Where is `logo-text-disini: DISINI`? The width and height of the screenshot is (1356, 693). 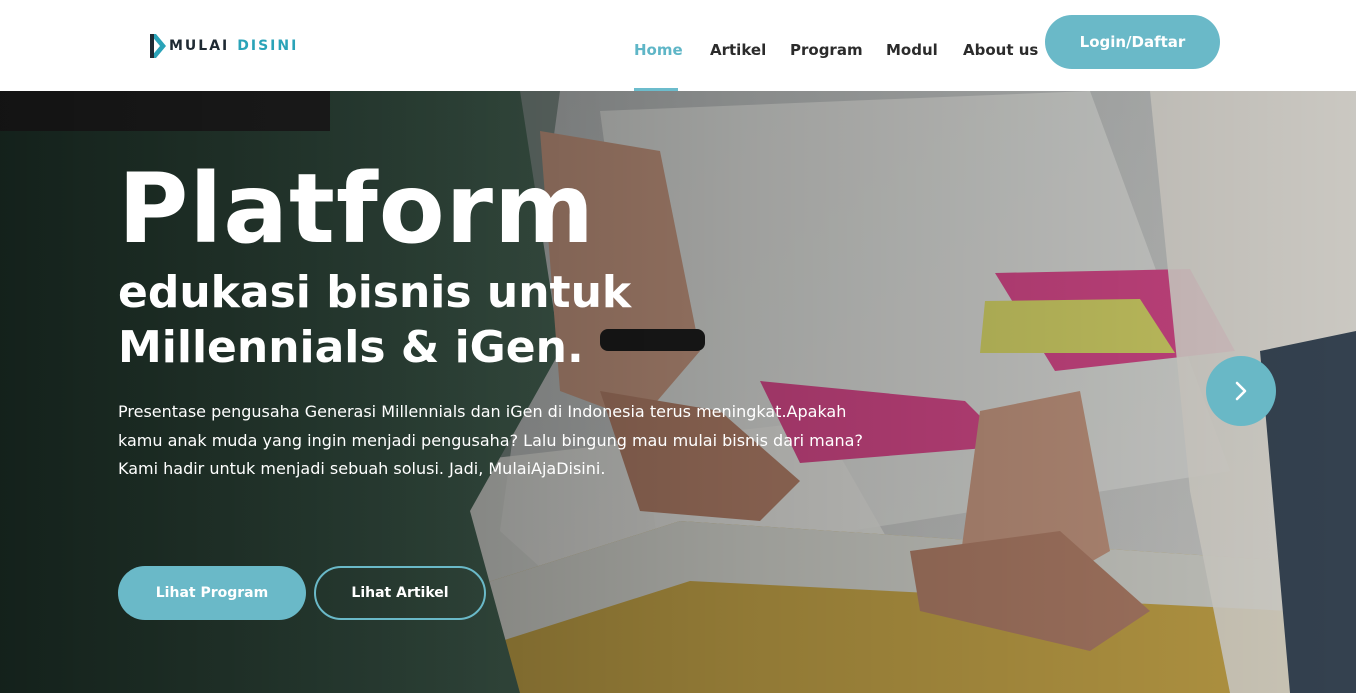
logo-text-disini: DISINI is located at coordinates (268, 46).